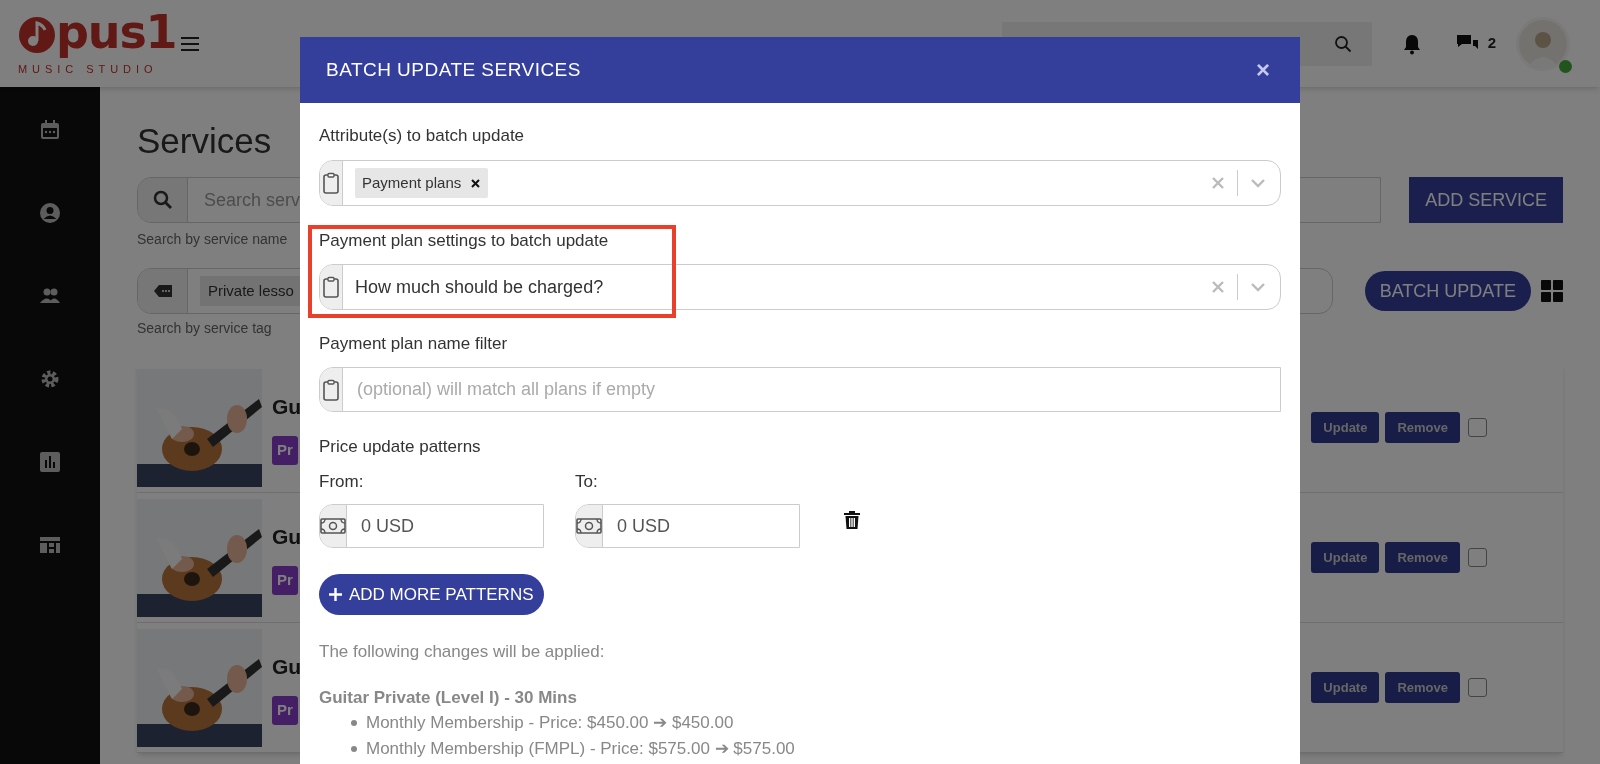 The width and height of the screenshot is (1600, 764). What do you see at coordinates (251, 291) in the screenshot?
I see `tag-chip: Private lesso` at bounding box center [251, 291].